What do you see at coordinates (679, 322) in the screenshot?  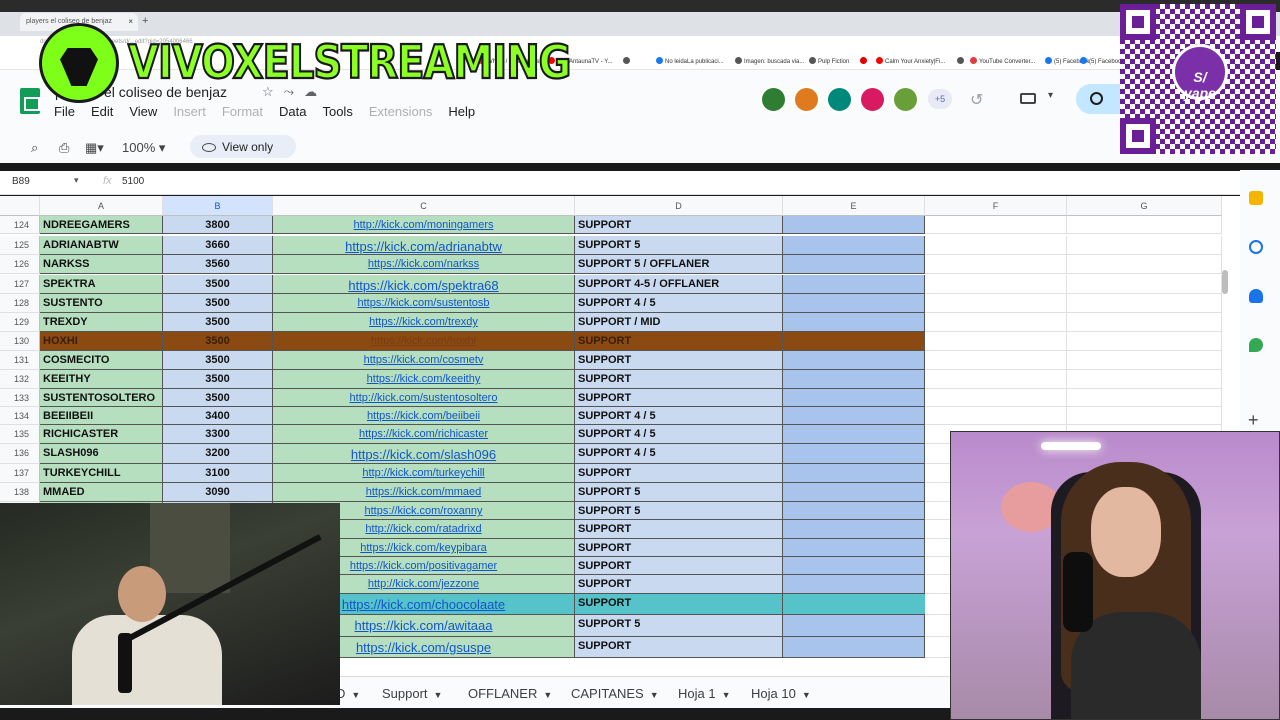 I see `role-cell: SUPPORT / MID` at bounding box center [679, 322].